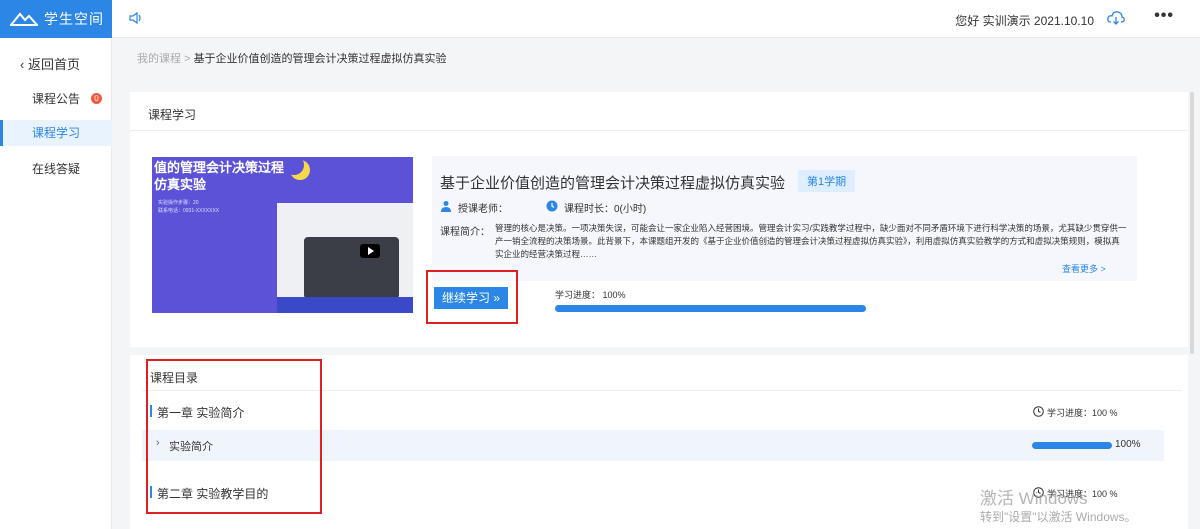 Image resolution: width=1200 pixels, height=529 pixels. Describe the element at coordinates (370, 251) in the screenshot. I see `play-icon` at that location.